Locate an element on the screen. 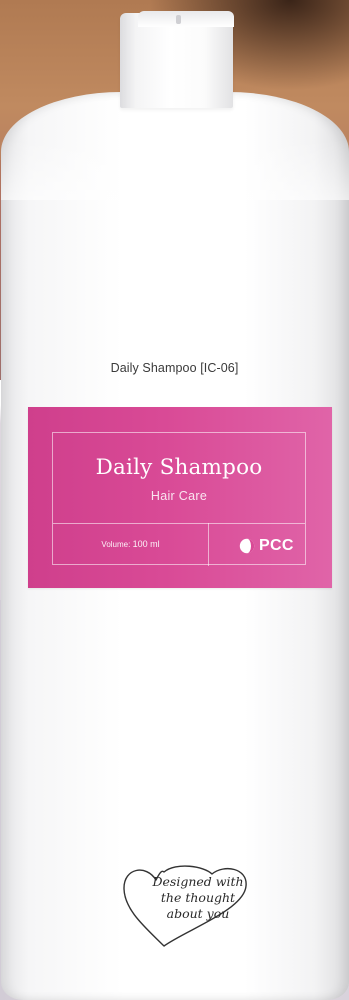 The width and height of the screenshot is (349, 1000). volume-value: 100 ml is located at coordinates (146, 544).